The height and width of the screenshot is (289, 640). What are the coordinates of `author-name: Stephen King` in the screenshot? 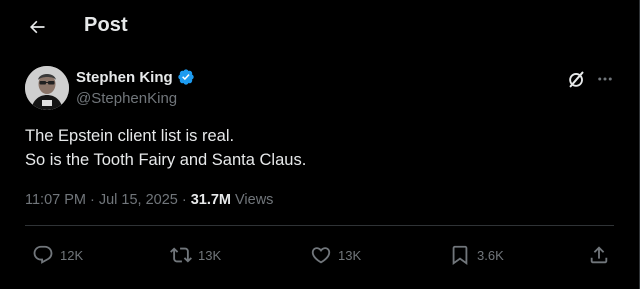 It's located at (124, 77).